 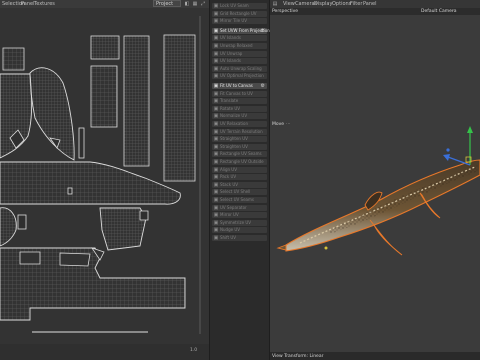 I want to click on uv-tool-row: ▣ UV Terrain Resolution, so click(x=239, y=131).